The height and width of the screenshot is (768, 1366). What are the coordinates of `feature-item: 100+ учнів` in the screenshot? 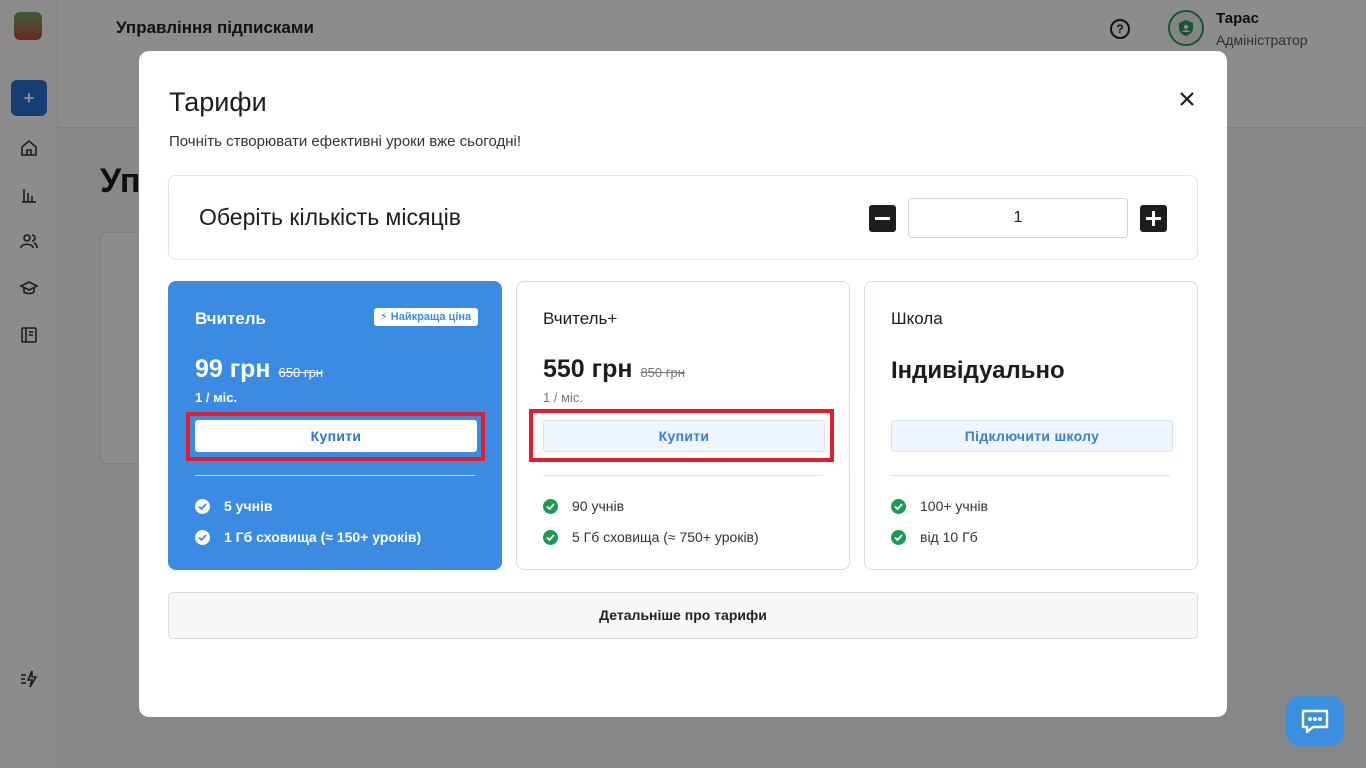 It's located at (939, 506).